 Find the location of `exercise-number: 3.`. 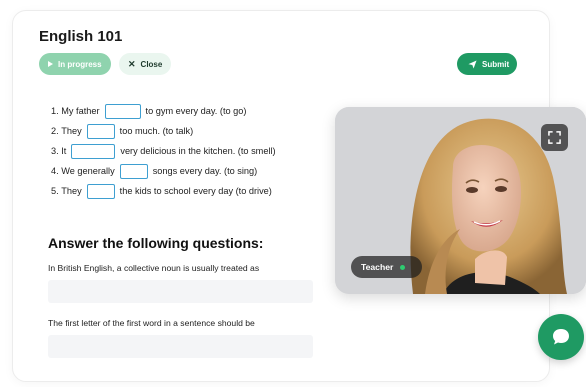

exercise-number: 3. is located at coordinates (55, 151).